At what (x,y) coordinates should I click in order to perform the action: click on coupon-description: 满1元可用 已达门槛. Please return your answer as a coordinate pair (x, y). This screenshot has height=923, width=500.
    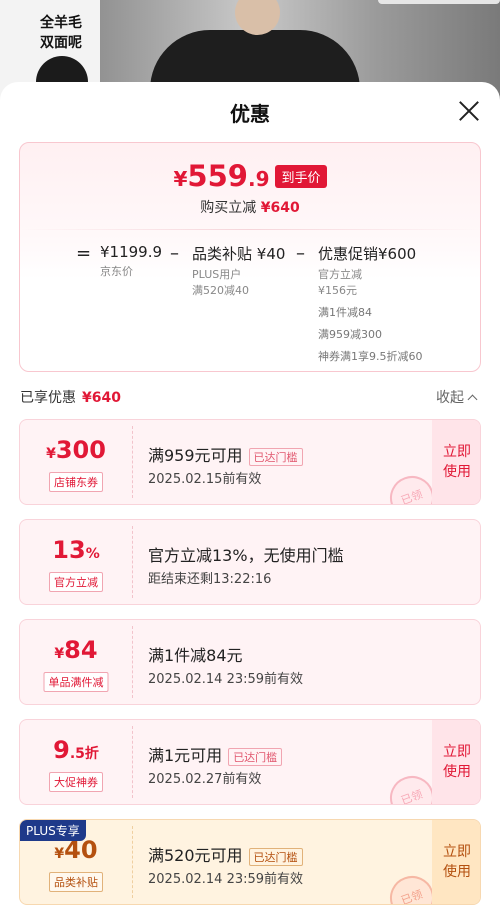
    Looking at the image, I should click on (215, 754).